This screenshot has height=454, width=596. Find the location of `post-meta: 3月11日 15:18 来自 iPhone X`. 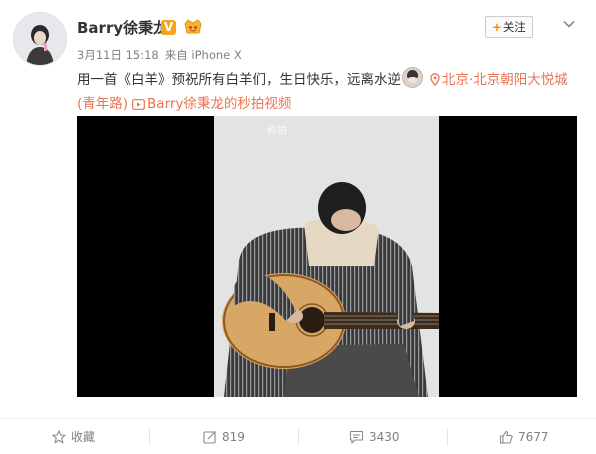

post-meta: 3月11日 15:18 来自 iPhone X is located at coordinates (159, 55).